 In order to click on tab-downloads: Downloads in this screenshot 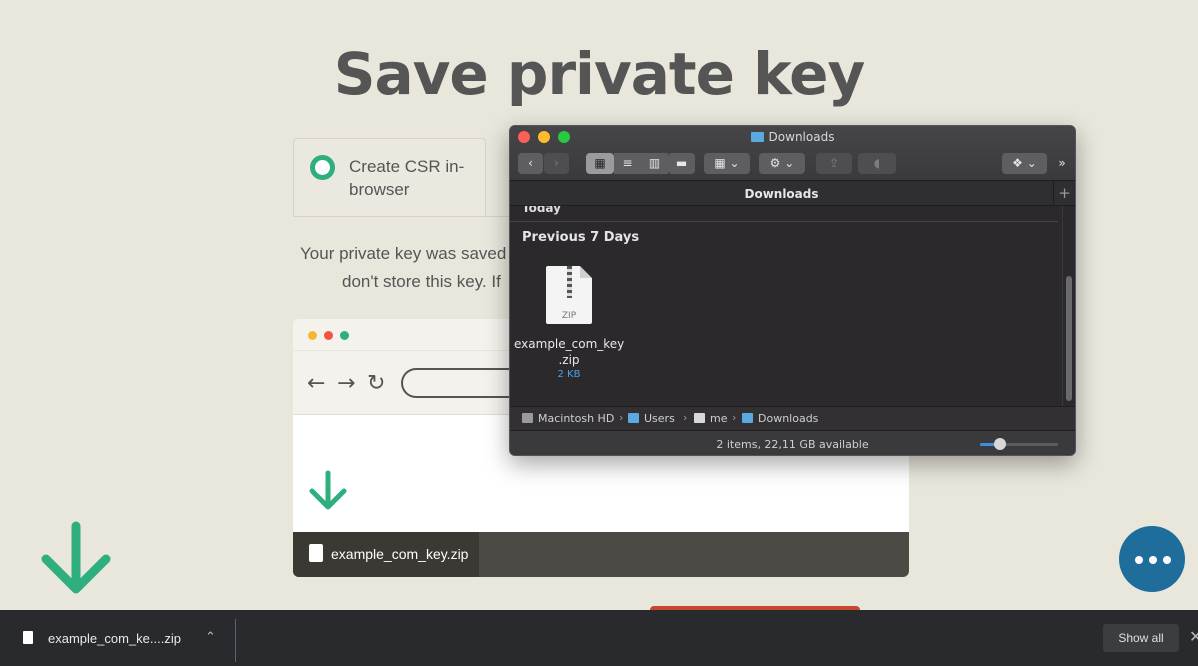, I will do `click(781, 194)`.